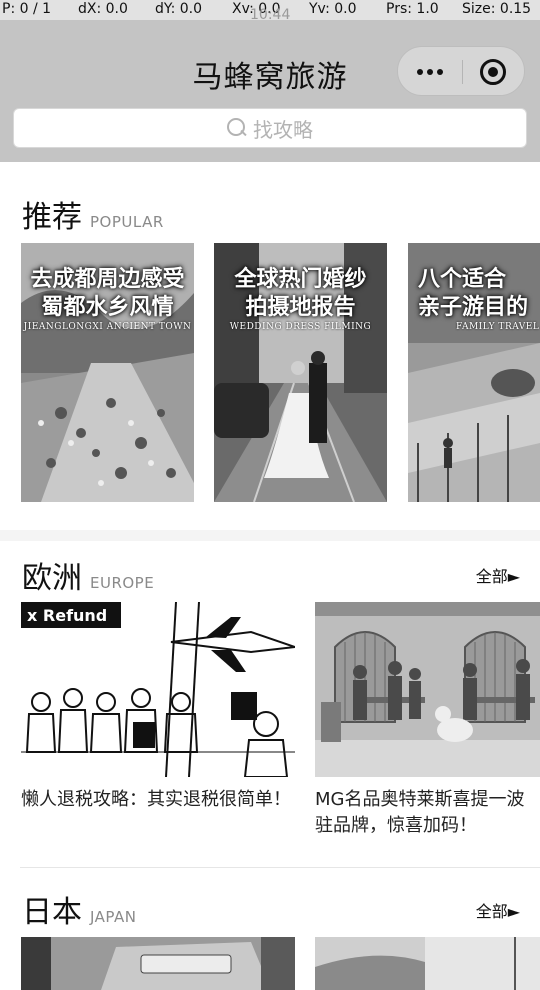 The image size is (540, 990). Describe the element at coordinates (88, 575) in the screenshot. I see `europe-header: 欧洲 EUROPE` at that location.